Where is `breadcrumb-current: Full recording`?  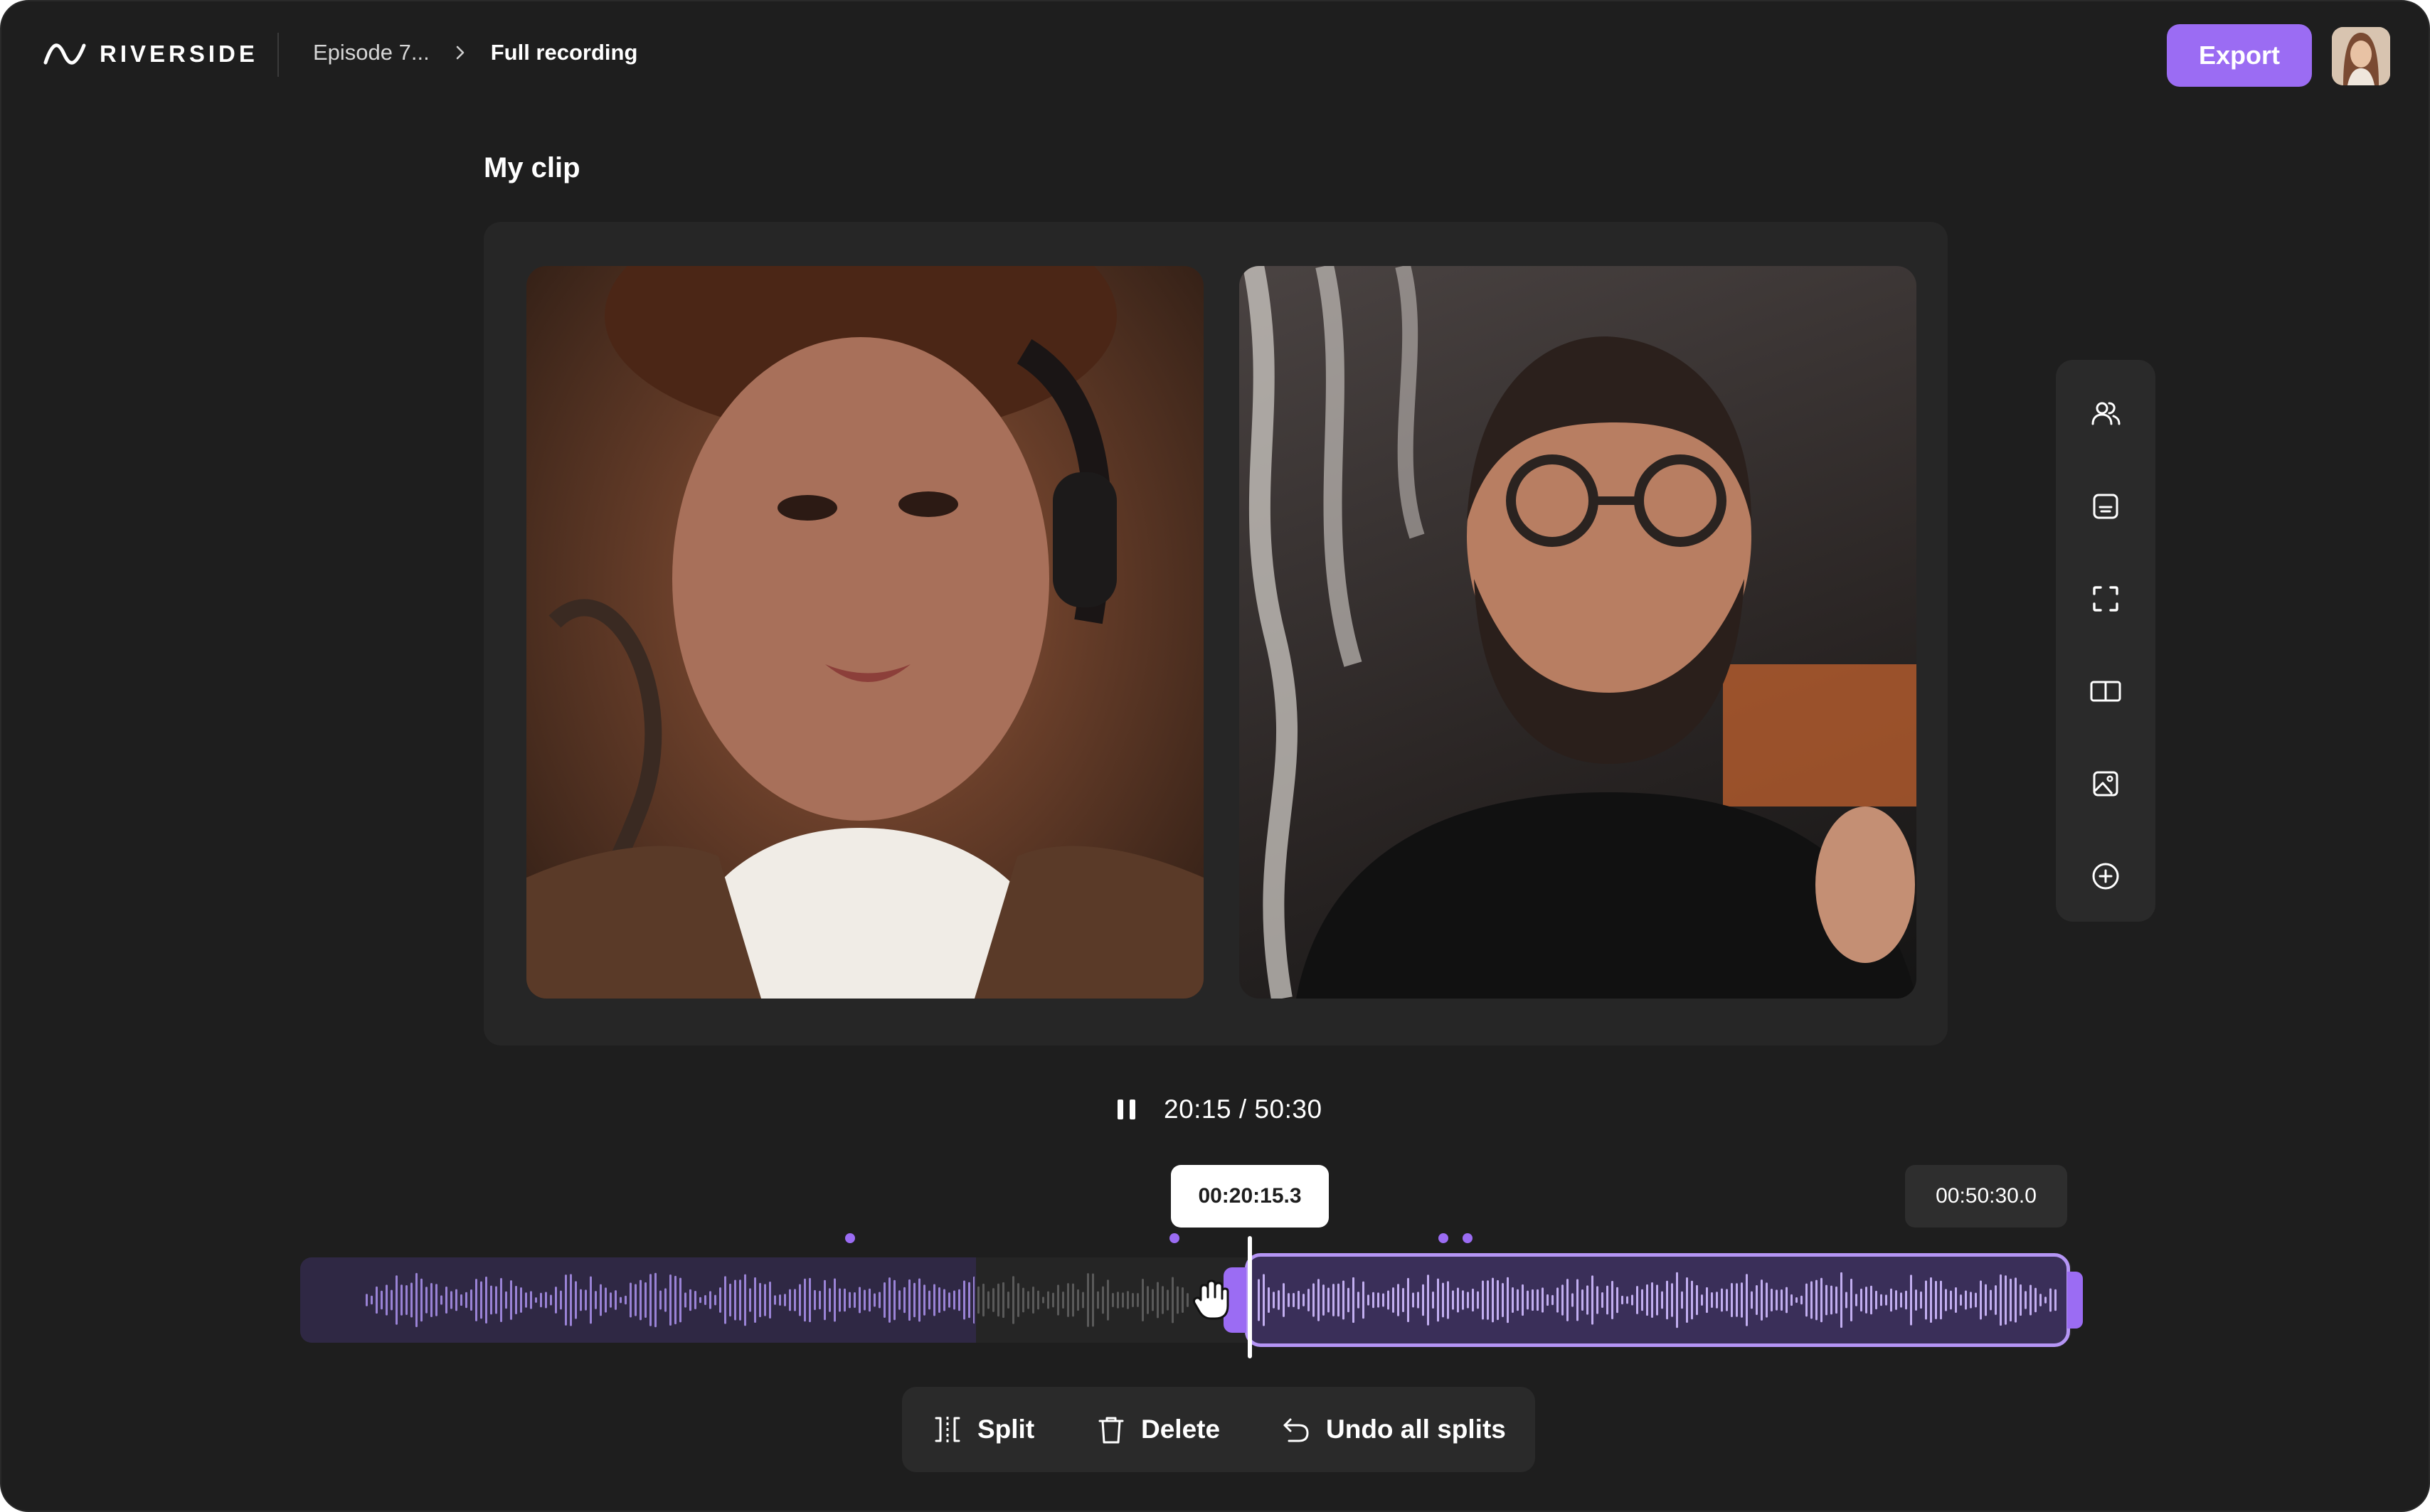 breadcrumb-current: Full recording is located at coordinates (564, 52).